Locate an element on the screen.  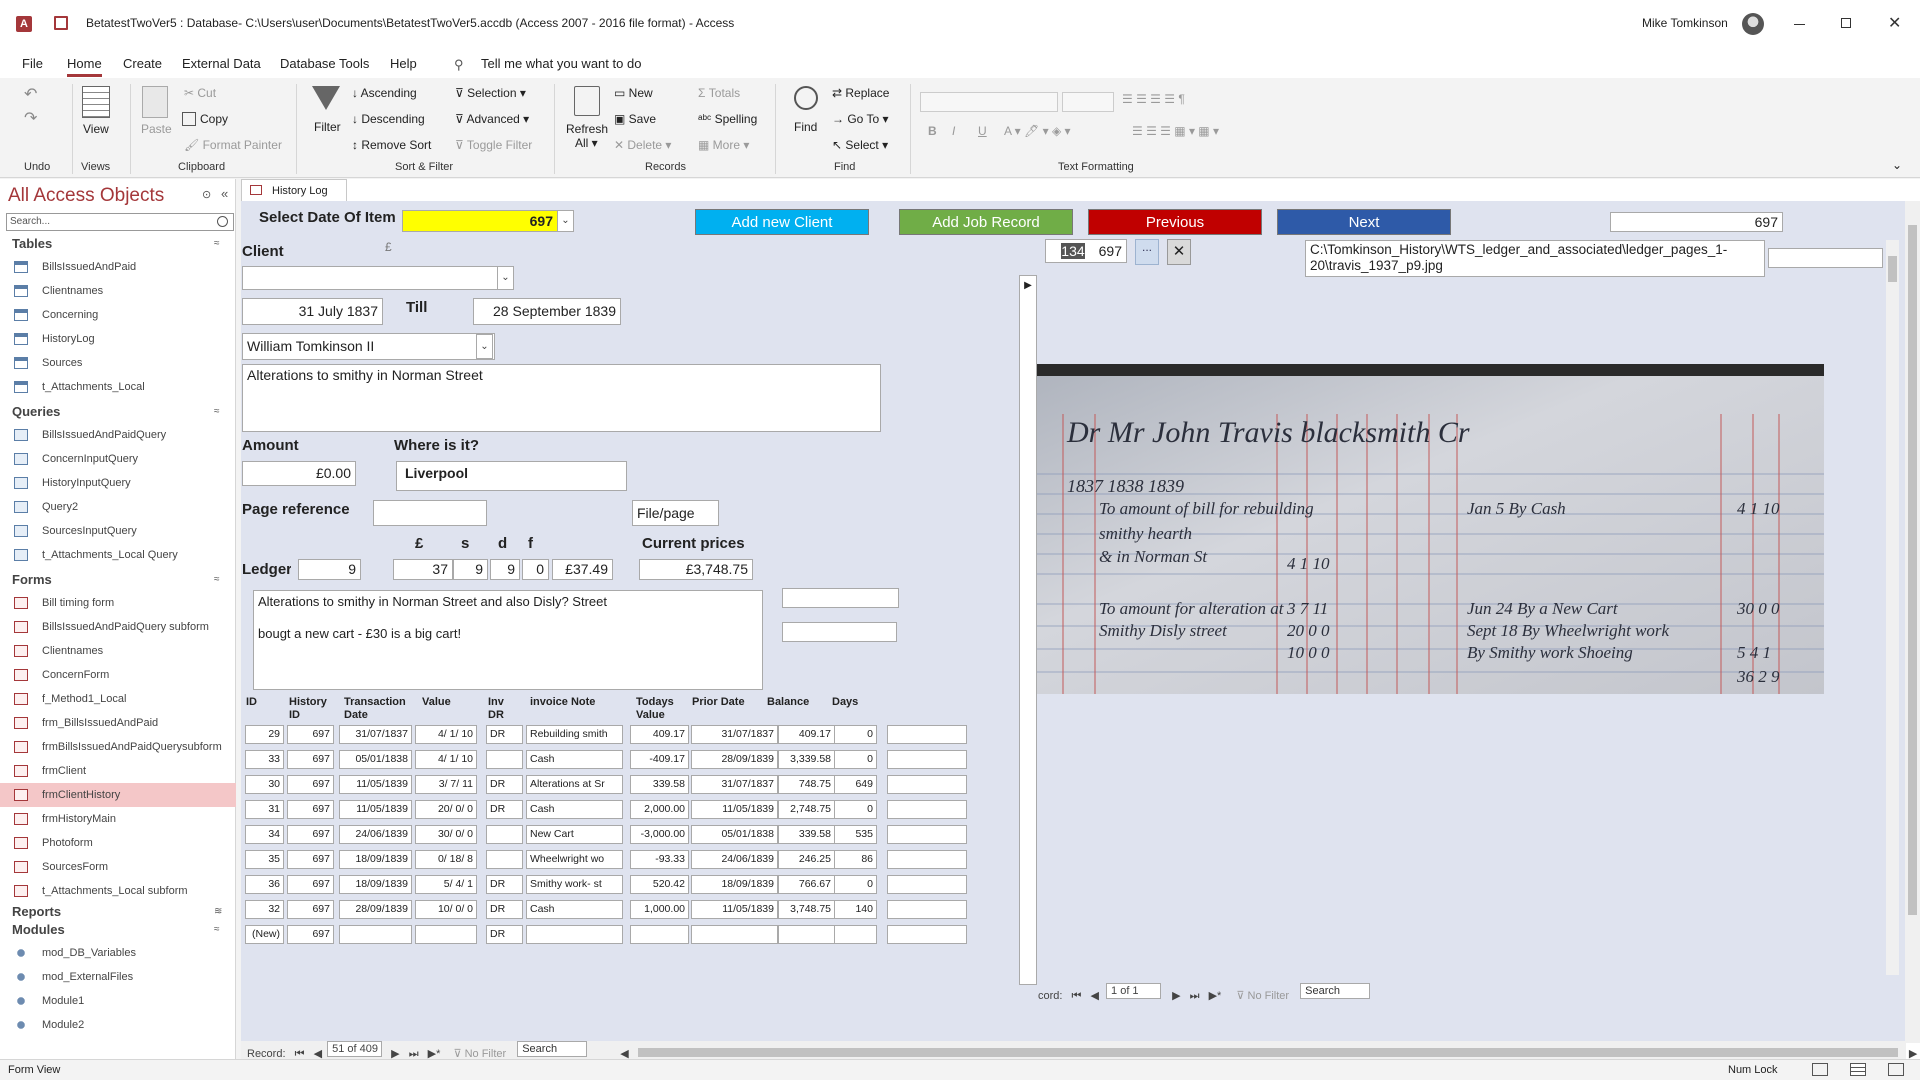
table-cell: 24/06/1839 is located at coordinates (734, 859).